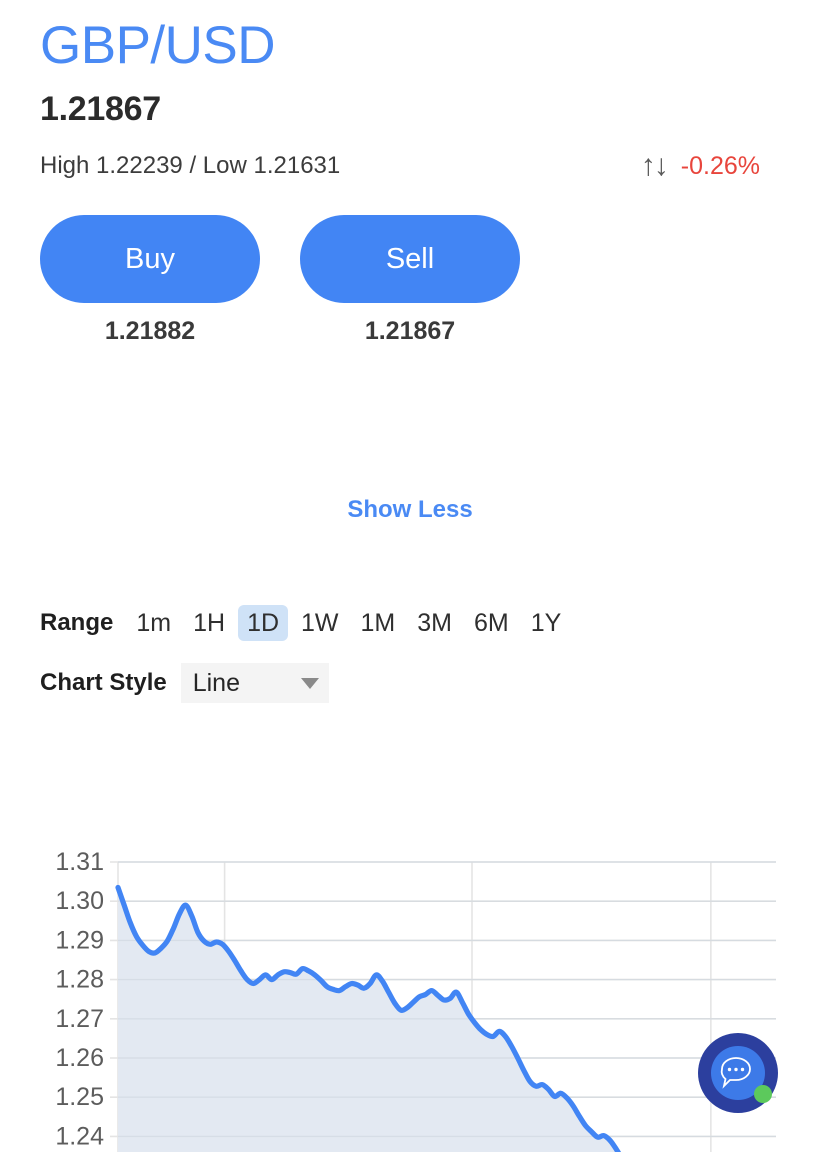 This screenshot has height=1152, width=820. Describe the element at coordinates (410, 259) in the screenshot. I see `sell-button: Sell` at that location.